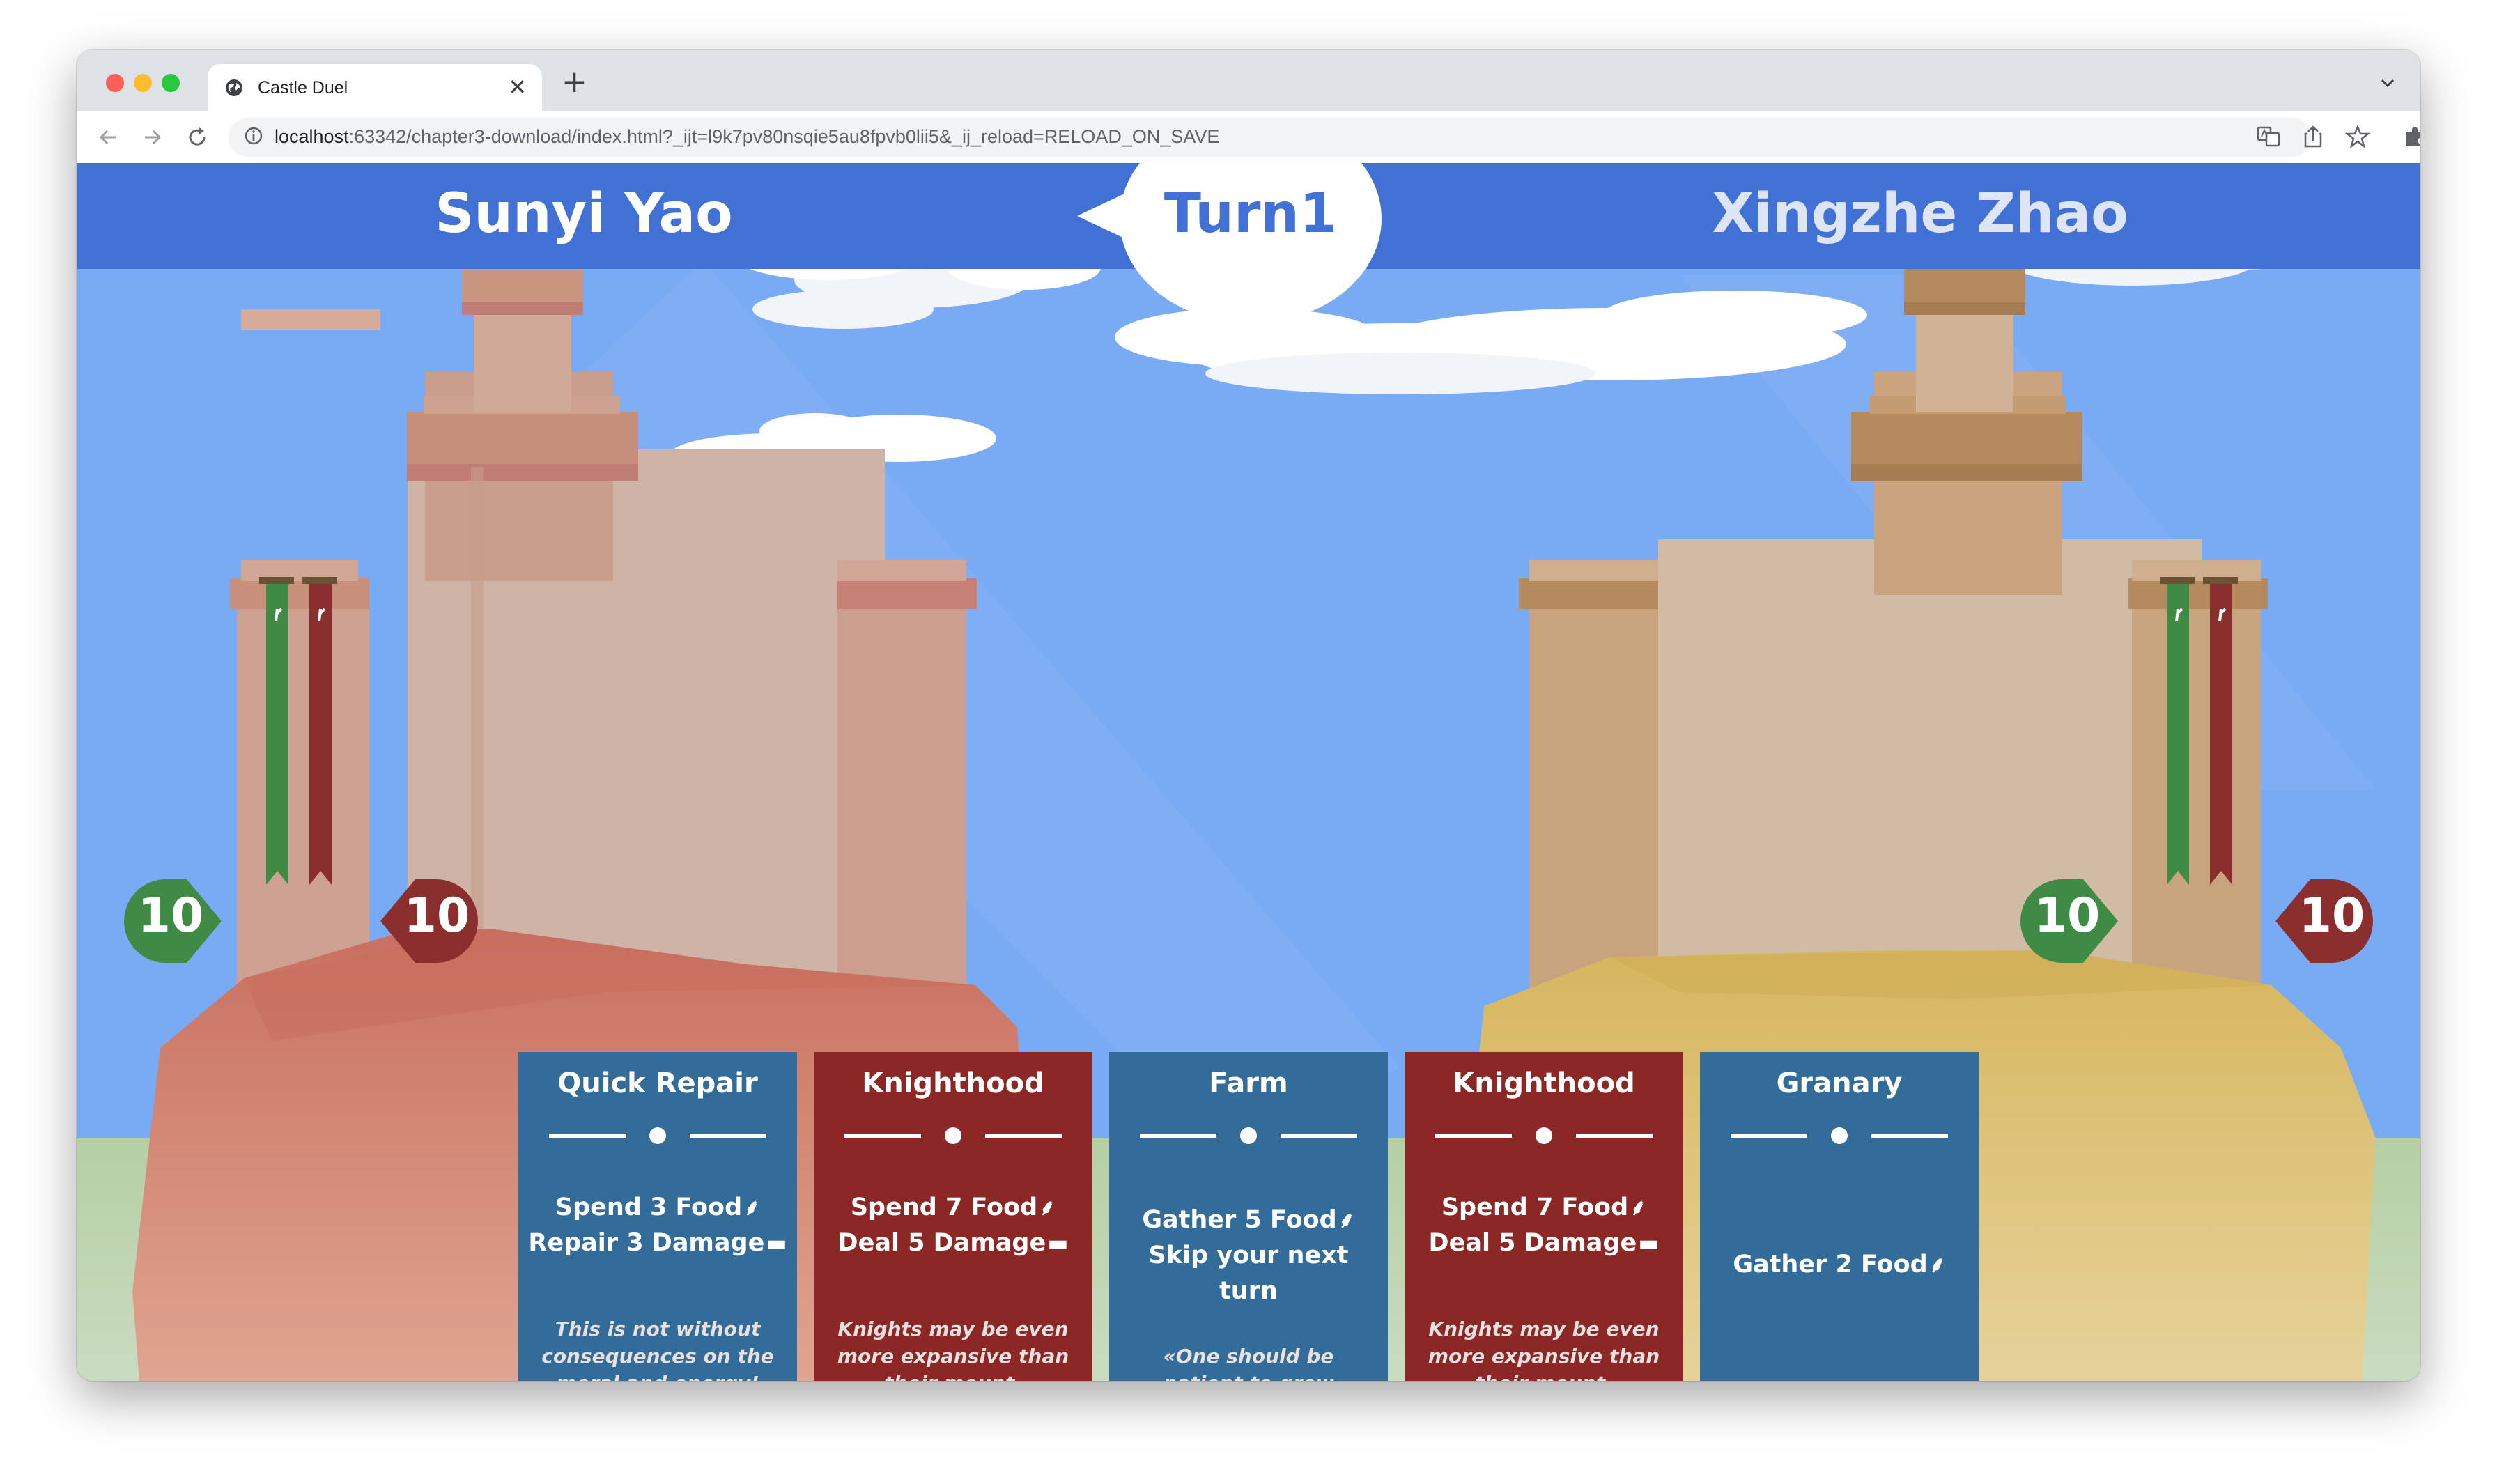 The height and width of the screenshot is (1484, 2497). I want to click on maximize-window-button, so click(171, 83).